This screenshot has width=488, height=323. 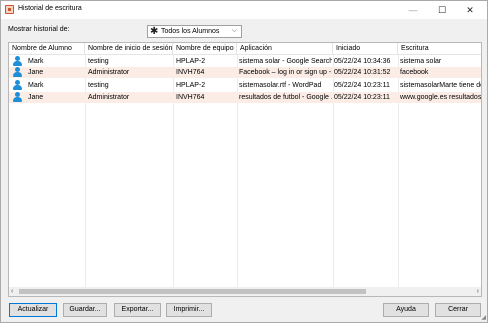 I want to click on column-header-started: Iniciado, so click(x=365, y=49).